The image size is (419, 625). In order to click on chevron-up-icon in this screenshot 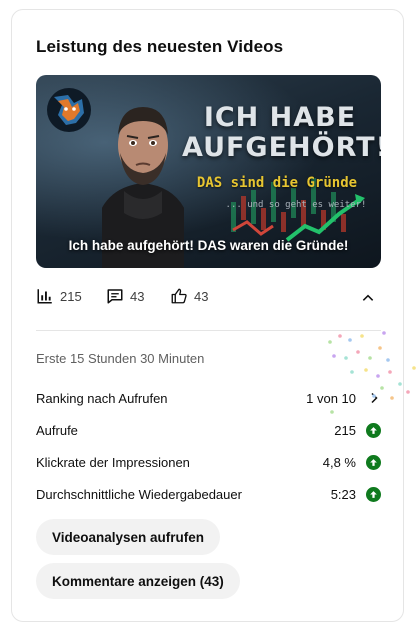, I will do `click(368, 297)`.